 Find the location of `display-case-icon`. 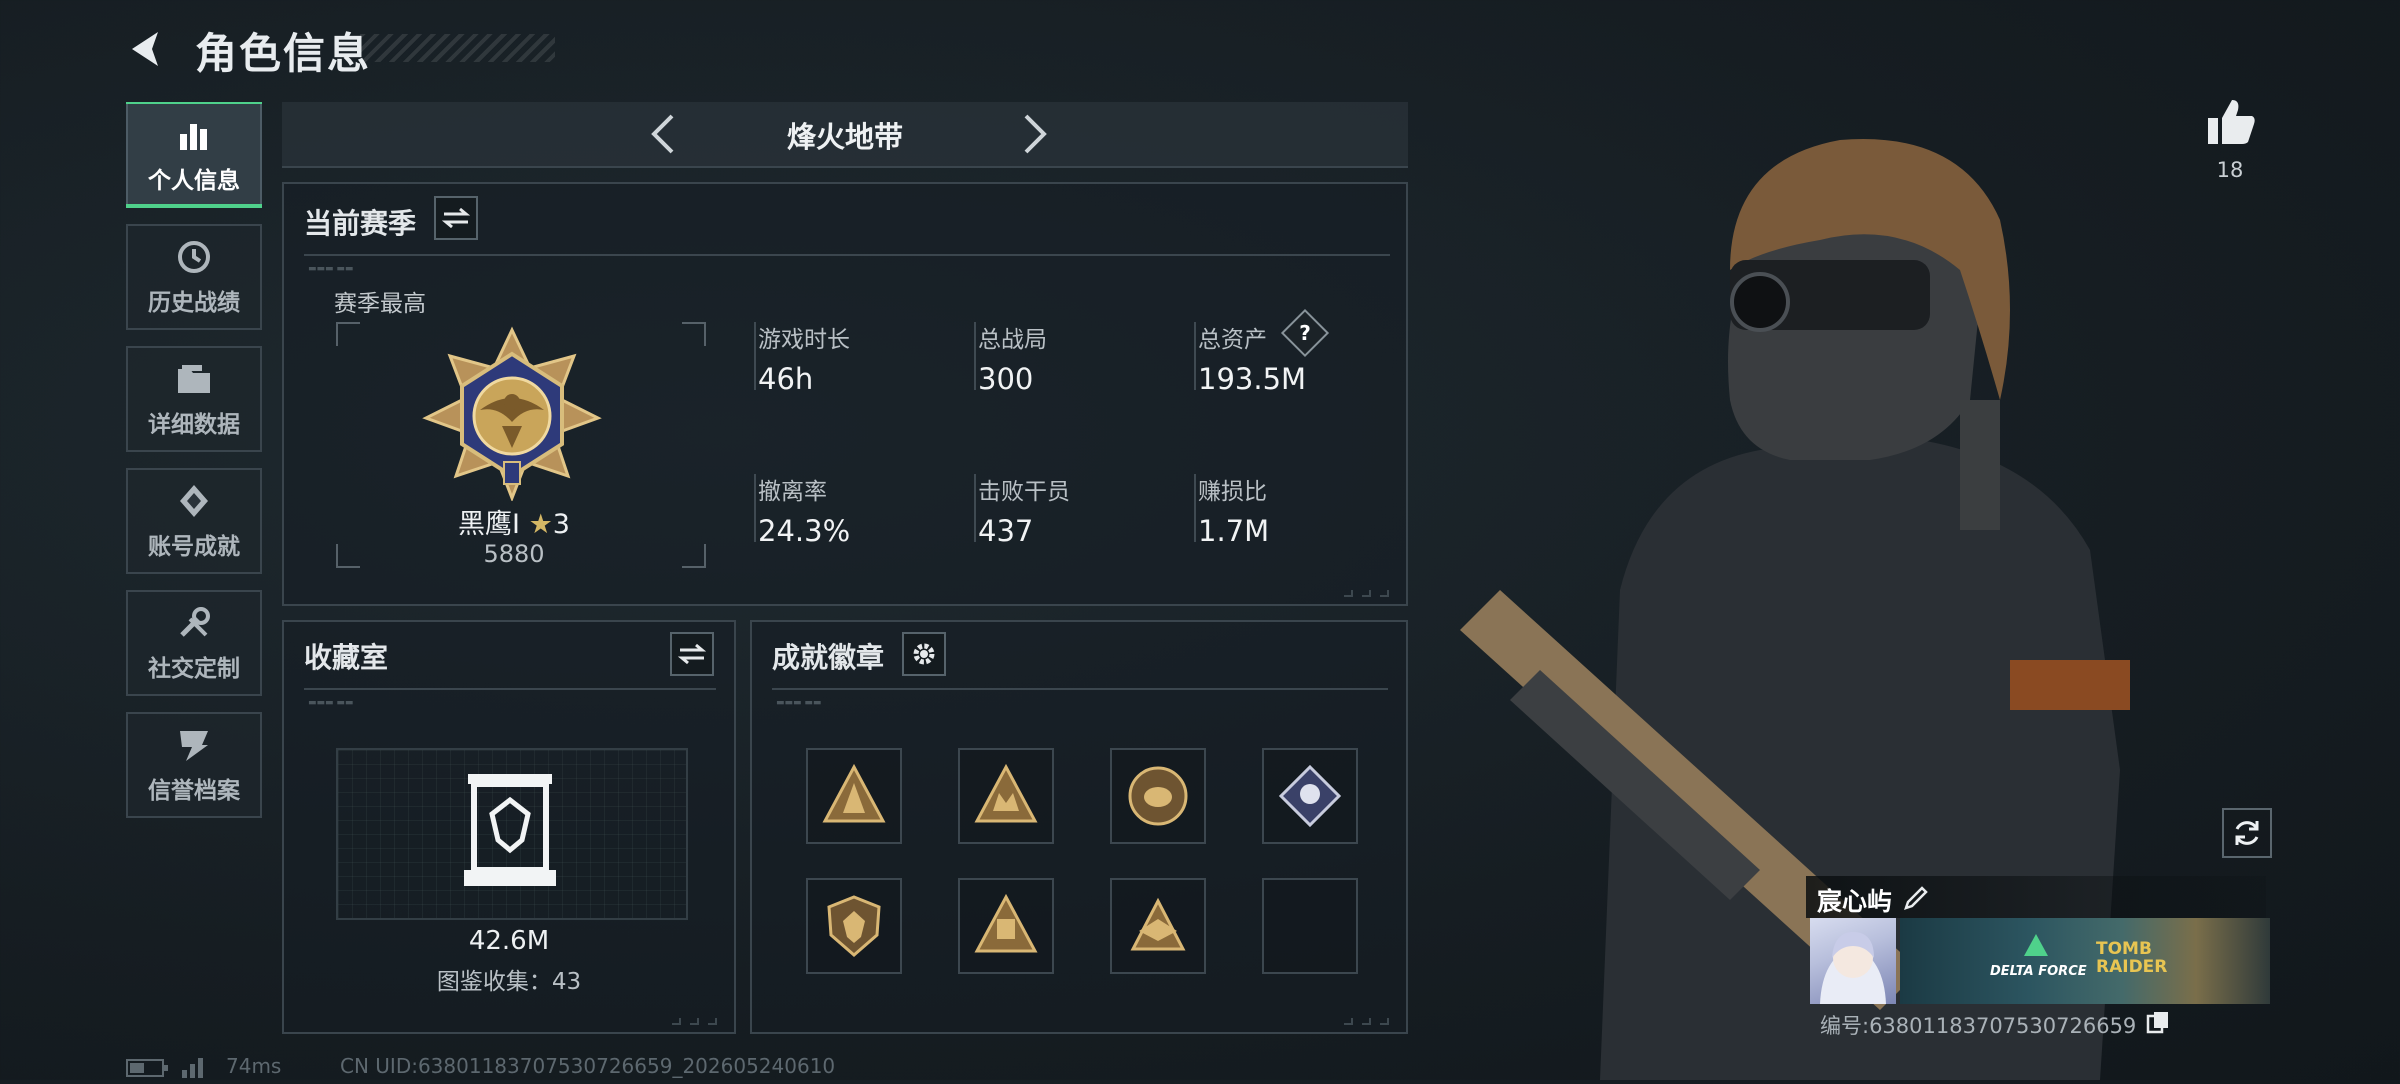

display-case-icon is located at coordinates (510, 830).